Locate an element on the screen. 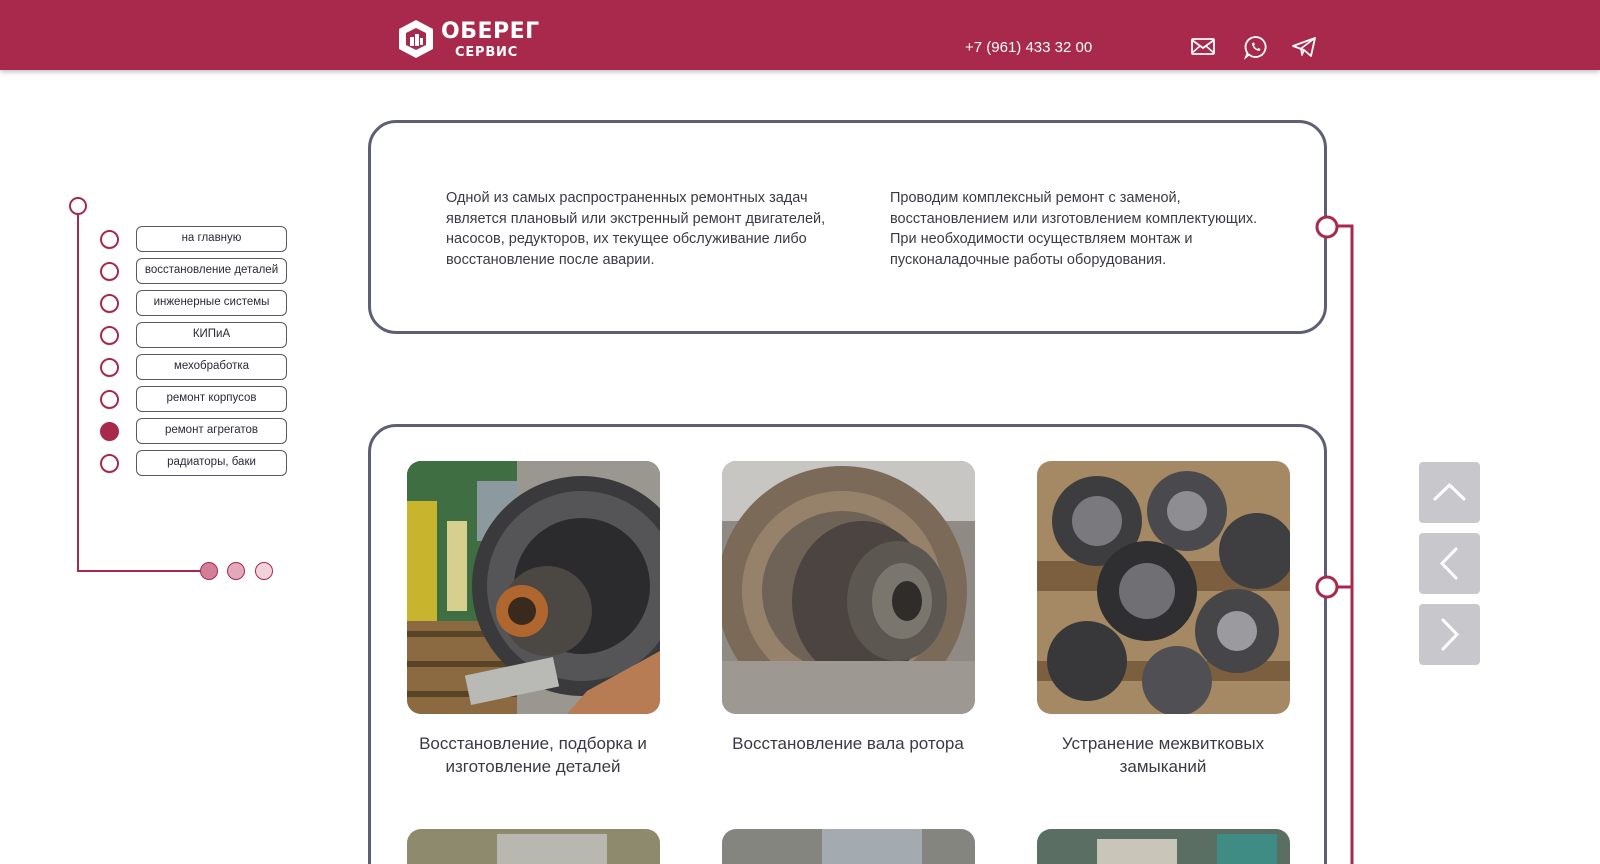 This screenshot has width=1600, height=864. nav-item-parts-restoration: восстановление деталей is located at coordinates (195, 271).